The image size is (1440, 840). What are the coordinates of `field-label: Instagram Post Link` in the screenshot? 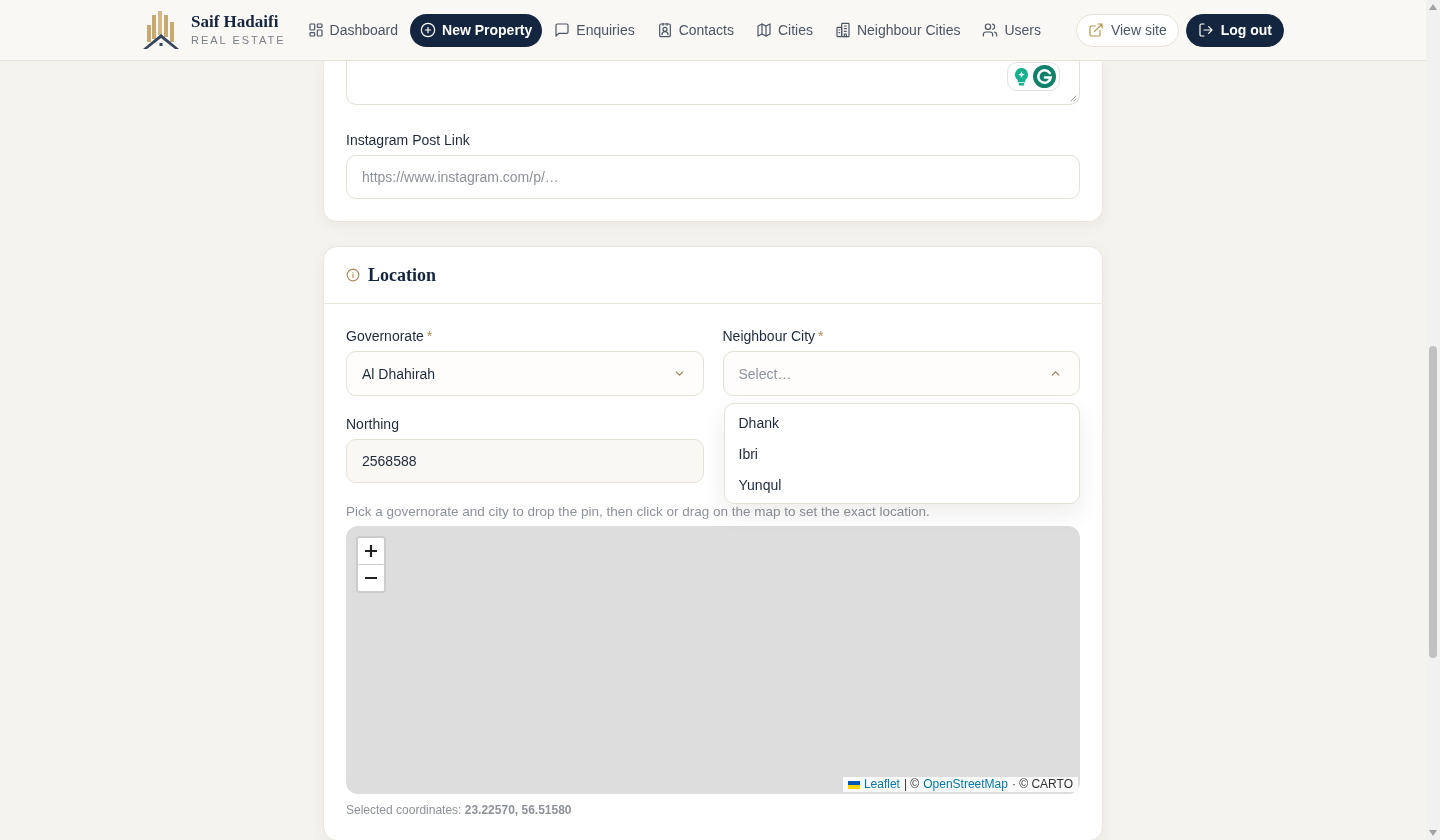 It's located at (408, 140).